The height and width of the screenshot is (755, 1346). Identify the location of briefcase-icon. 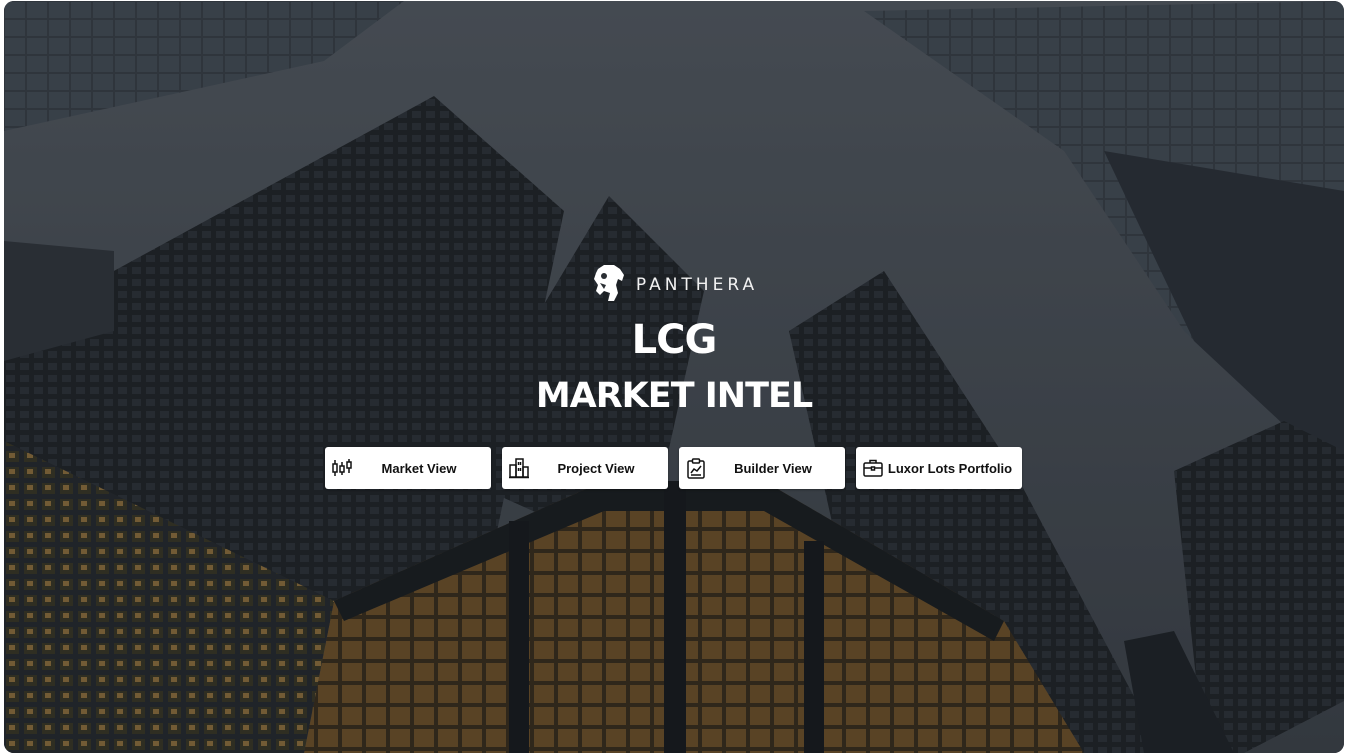
(873, 468).